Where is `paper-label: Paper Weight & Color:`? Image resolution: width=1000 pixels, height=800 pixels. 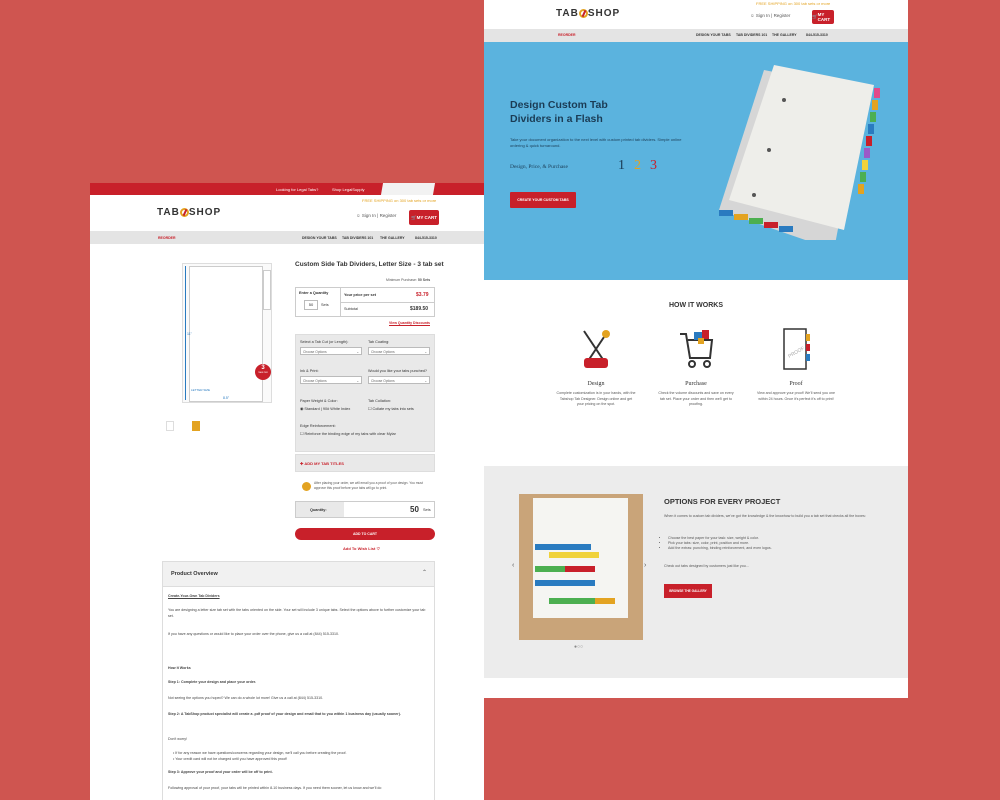 paper-label: Paper Weight & Color: is located at coordinates (319, 401).